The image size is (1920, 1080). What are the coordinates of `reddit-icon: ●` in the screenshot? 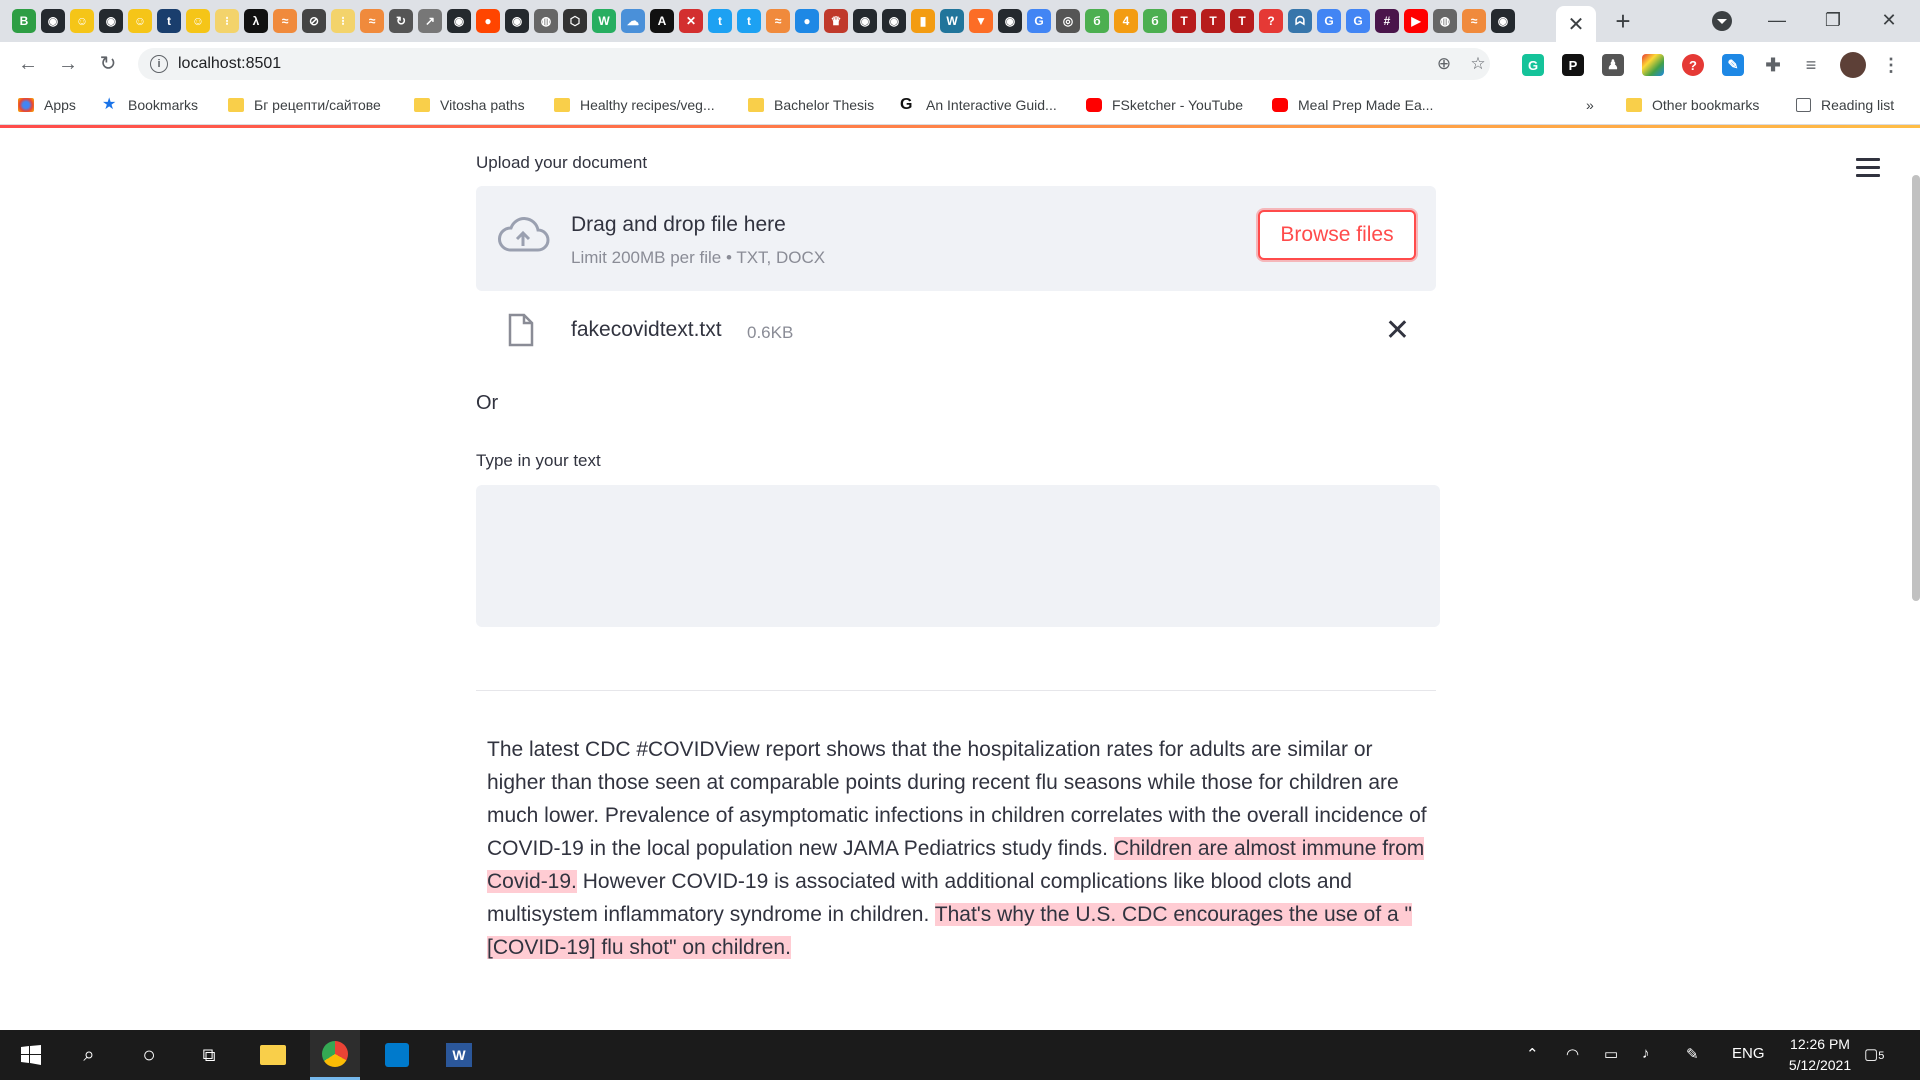 It's located at (488, 21).